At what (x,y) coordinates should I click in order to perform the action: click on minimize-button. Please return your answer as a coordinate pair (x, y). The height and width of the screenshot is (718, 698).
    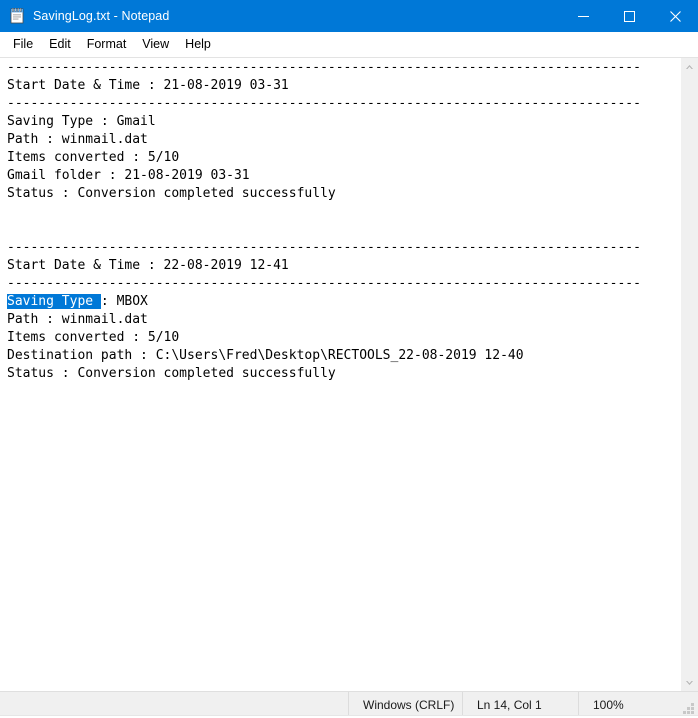
    Looking at the image, I should click on (583, 16).